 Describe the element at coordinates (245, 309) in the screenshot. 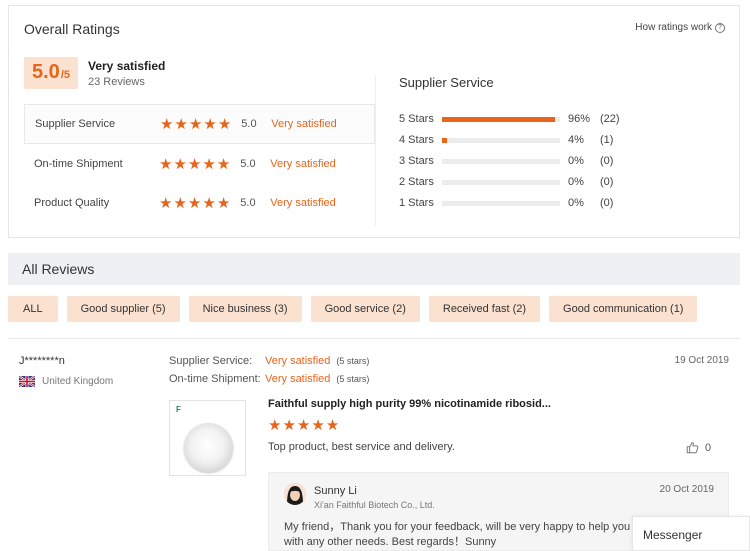

I see `filter-chip-nice-business: Nice business (3)` at that location.